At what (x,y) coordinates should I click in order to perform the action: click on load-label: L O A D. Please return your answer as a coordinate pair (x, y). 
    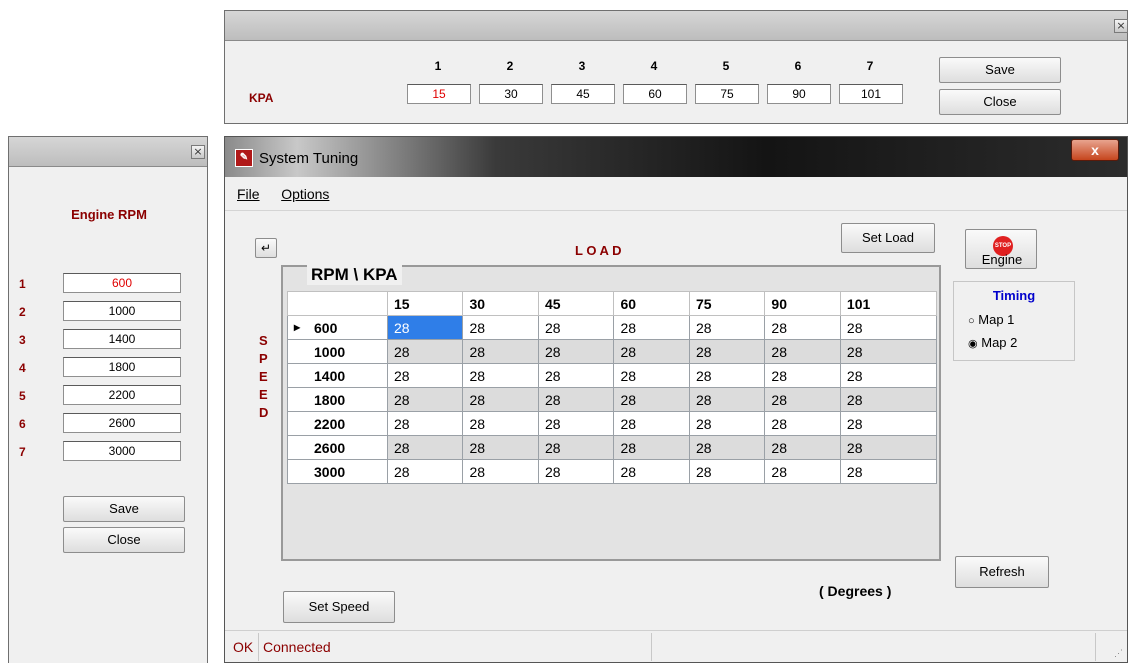
    Looking at the image, I should click on (598, 250).